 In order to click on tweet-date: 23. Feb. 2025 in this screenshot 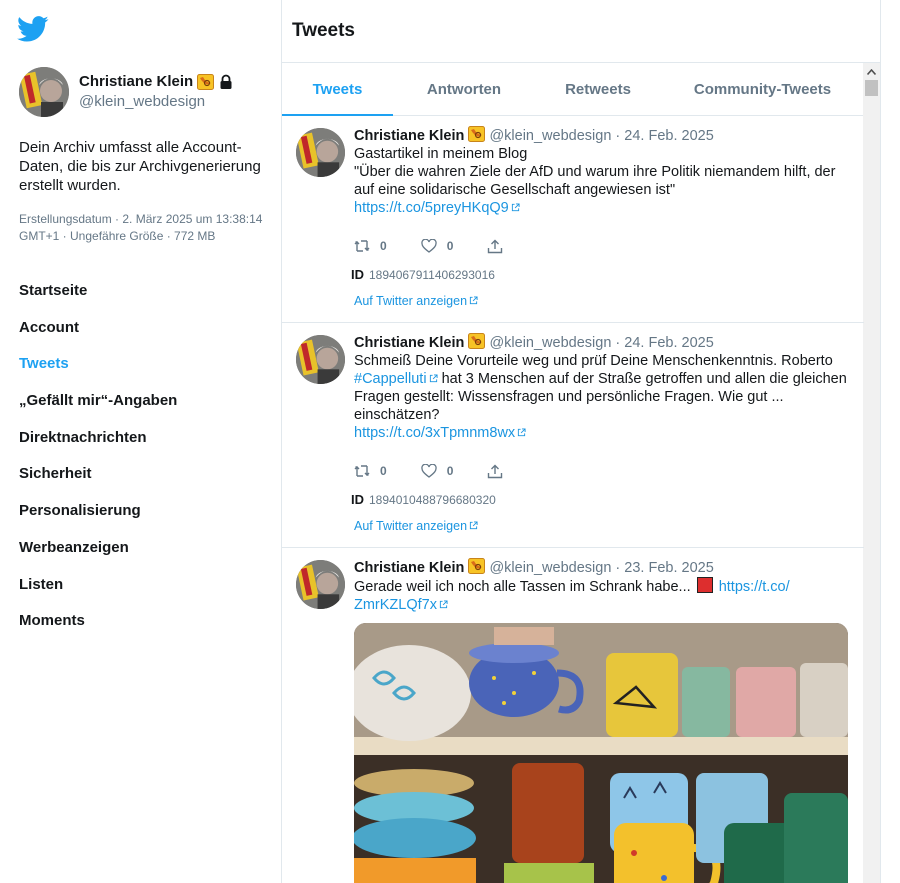, I will do `click(669, 568)`.